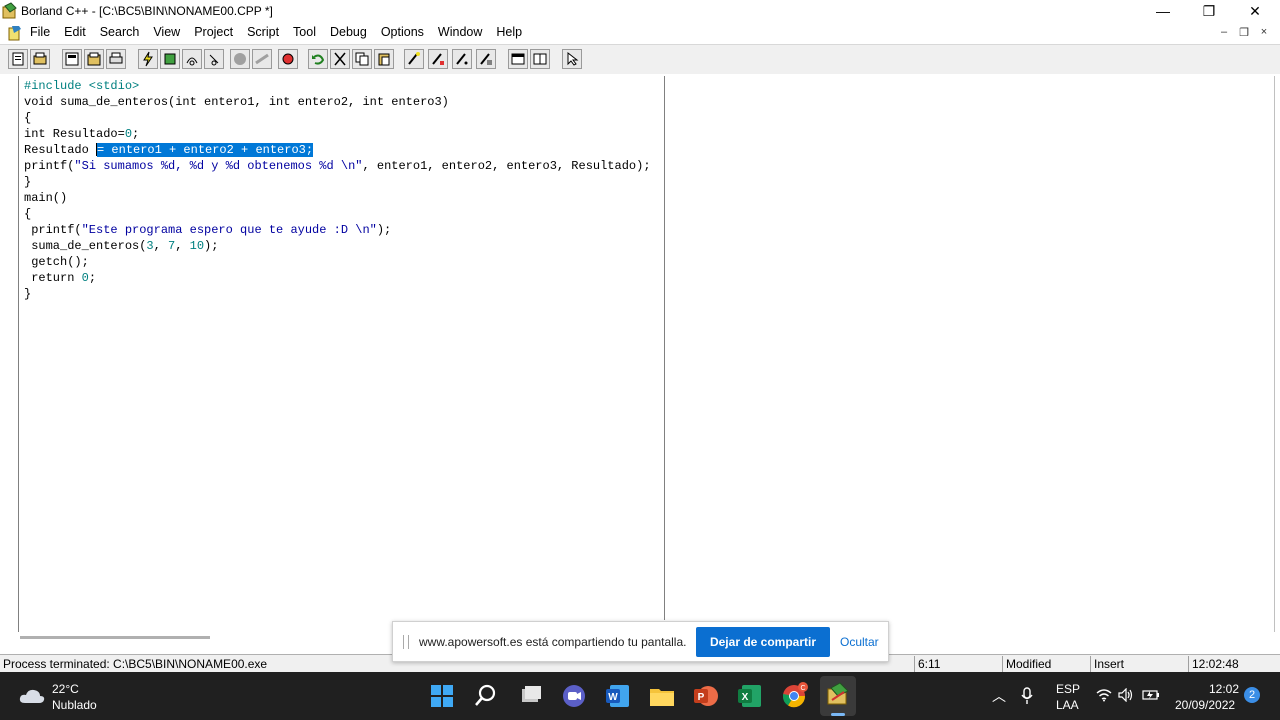 This screenshot has width=1280, height=720. Describe the element at coordinates (859, 642) in the screenshot. I see `hide-button: Ocultar` at that location.